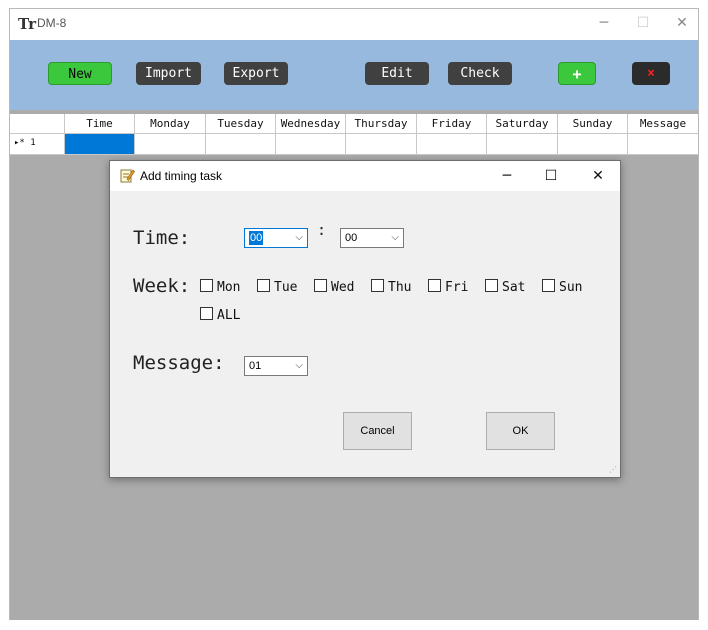 This screenshot has height=630, width=708. I want to click on message-label: Message:, so click(179, 363).